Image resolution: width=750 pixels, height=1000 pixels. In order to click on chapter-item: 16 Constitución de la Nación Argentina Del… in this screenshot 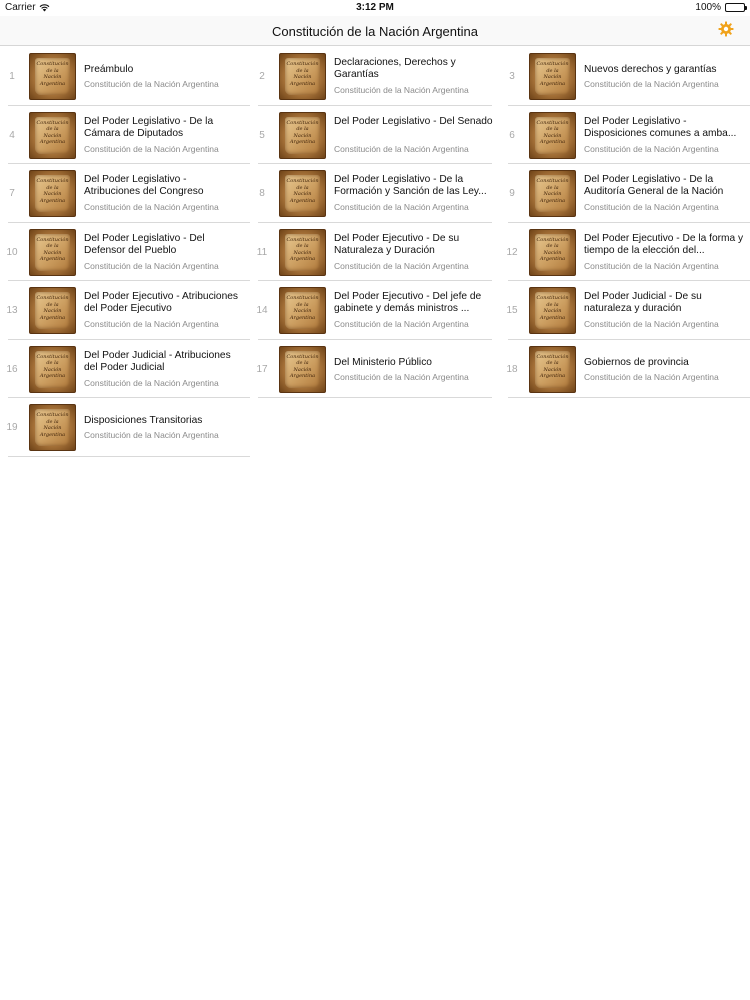, I will do `click(125, 369)`.